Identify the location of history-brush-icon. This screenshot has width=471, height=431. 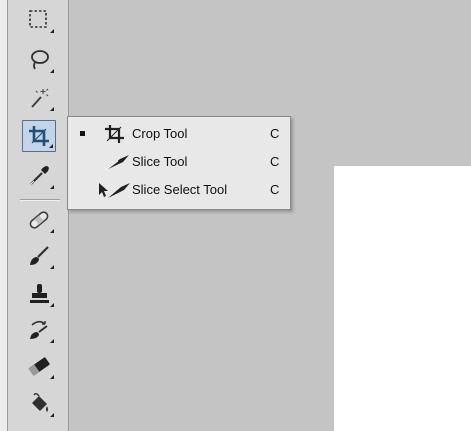
(39, 329).